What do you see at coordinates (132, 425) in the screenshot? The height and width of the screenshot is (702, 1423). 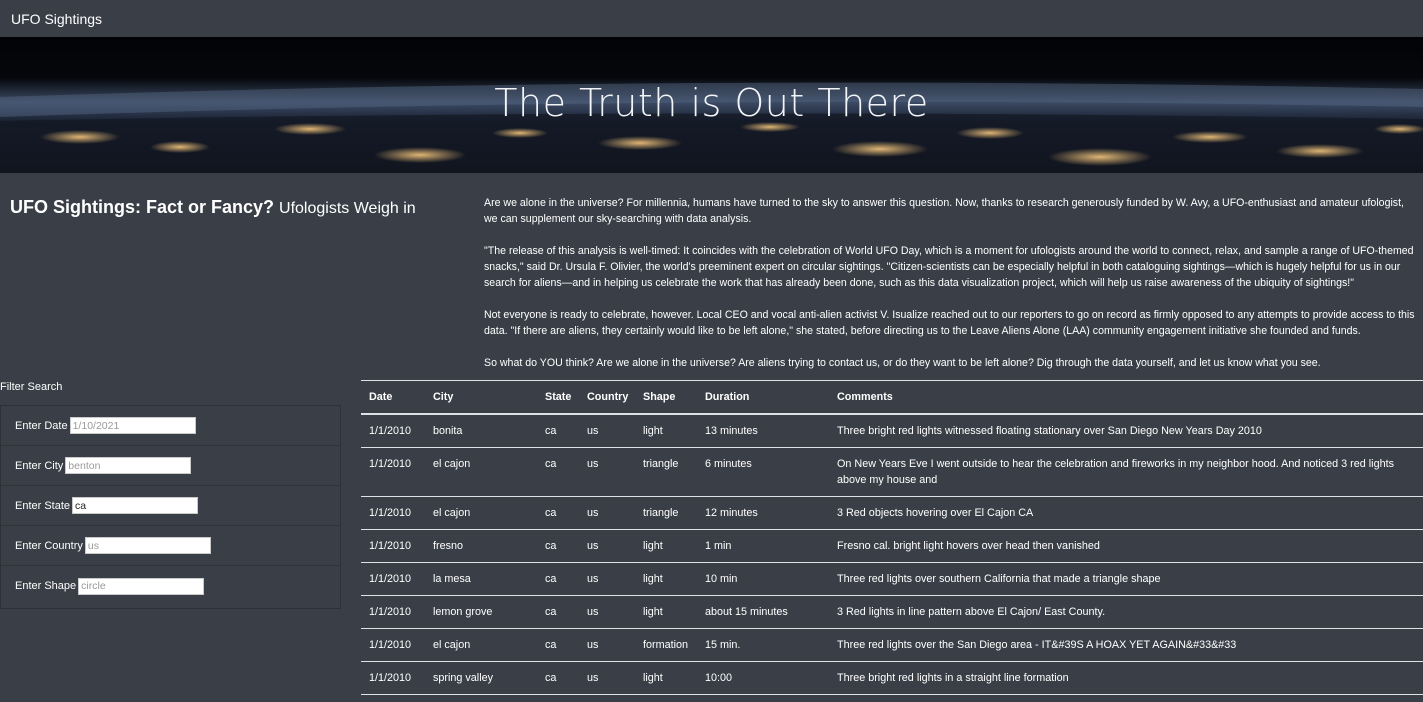 I see `date-input` at bounding box center [132, 425].